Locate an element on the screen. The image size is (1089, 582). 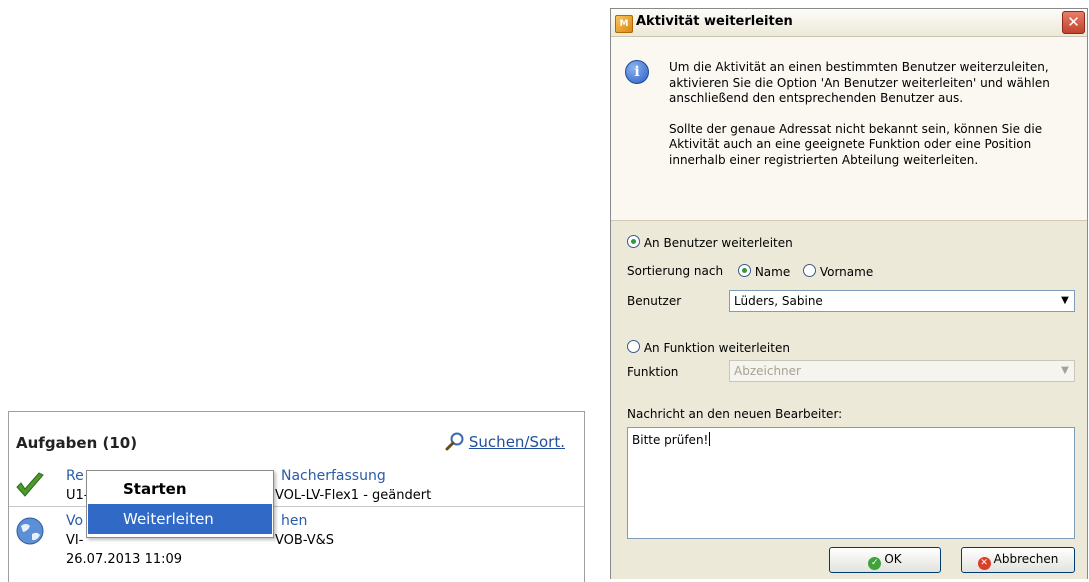
dialog-titlebar: M Aktivität weiterleiten ✕ is located at coordinates (849, 23).